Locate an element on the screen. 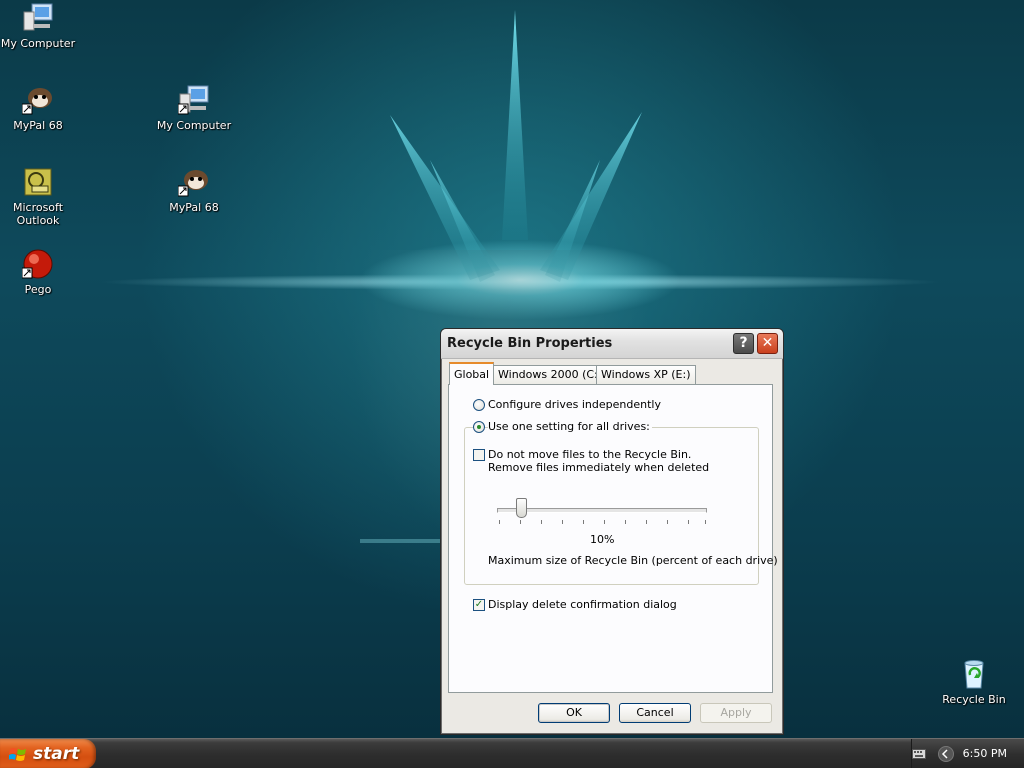 The width and height of the screenshot is (1024, 768). cancel-button: Cancel is located at coordinates (655, 713).